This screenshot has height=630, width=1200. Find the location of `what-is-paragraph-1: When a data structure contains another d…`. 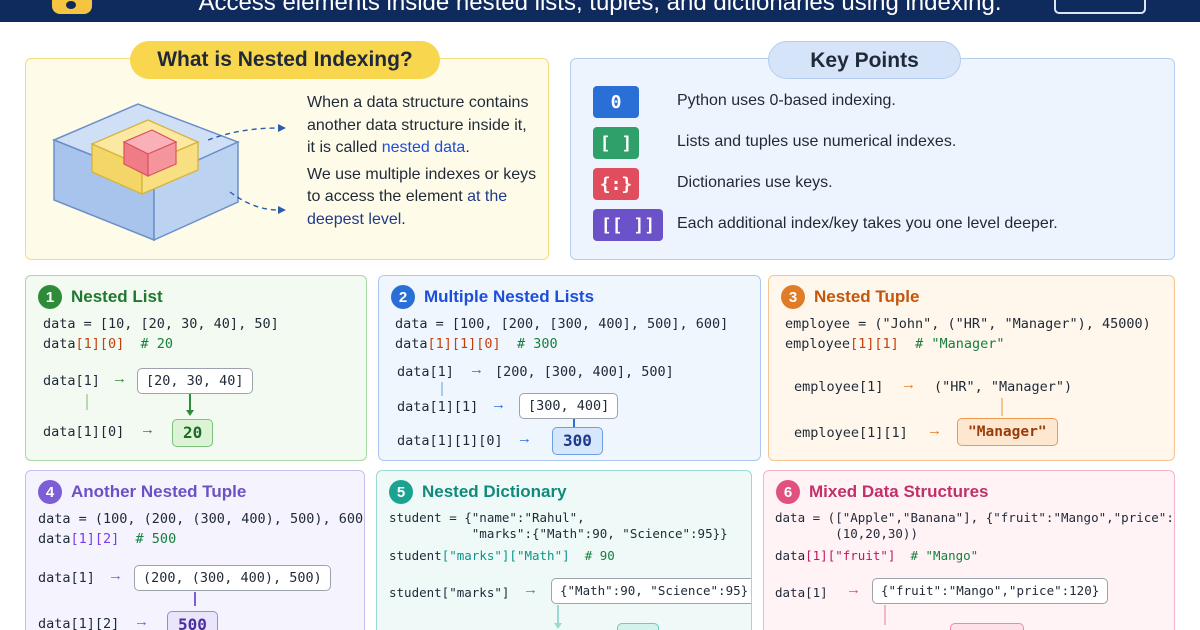

what-is-paragraph-1: When a data structure contains another d… is located at coordinates (418, 125).